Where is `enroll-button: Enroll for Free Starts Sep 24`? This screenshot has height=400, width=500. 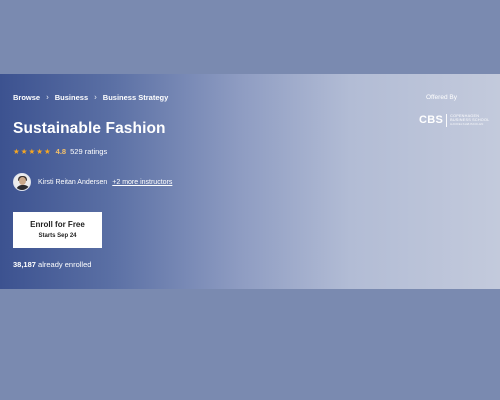 enroll-button: Enroll for Free Starts Sep 24 is located at coordinates (57, 230).